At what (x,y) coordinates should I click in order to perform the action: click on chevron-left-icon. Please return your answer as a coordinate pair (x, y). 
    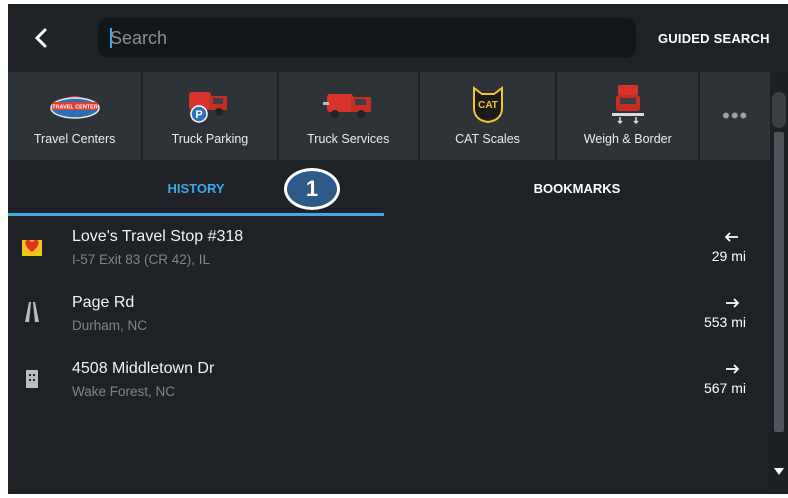
    Looking at the image, I should click on (40, 38).